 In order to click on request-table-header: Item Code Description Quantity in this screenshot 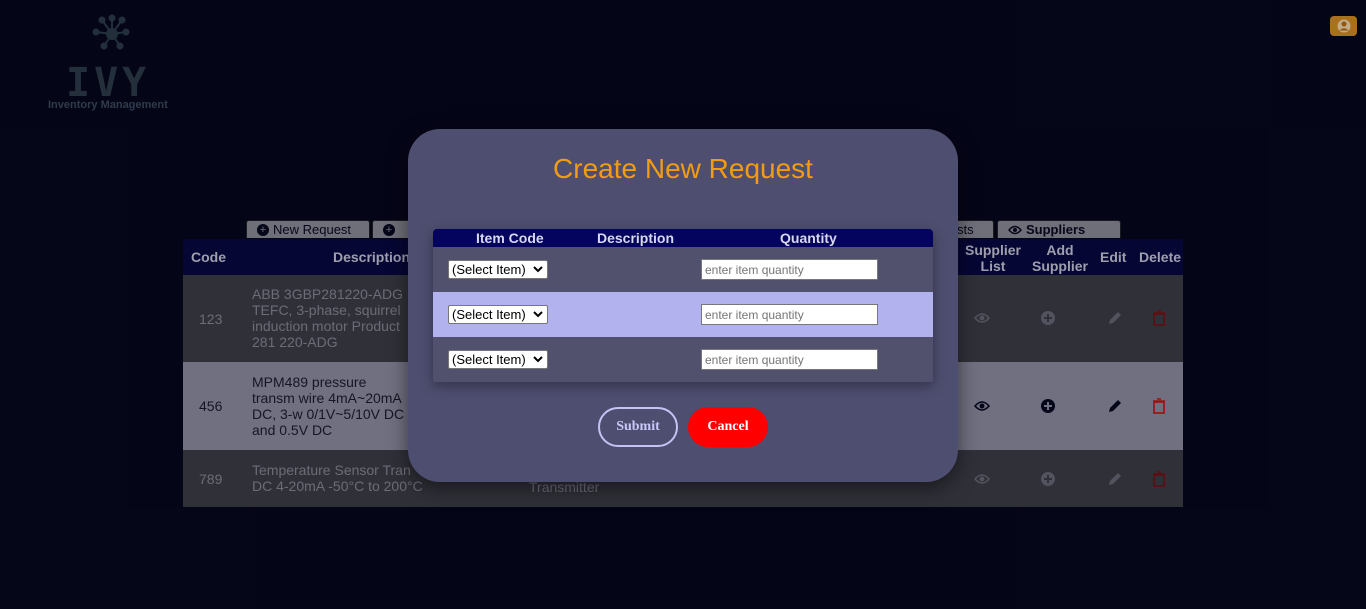, I will do `click(683, 238)`.